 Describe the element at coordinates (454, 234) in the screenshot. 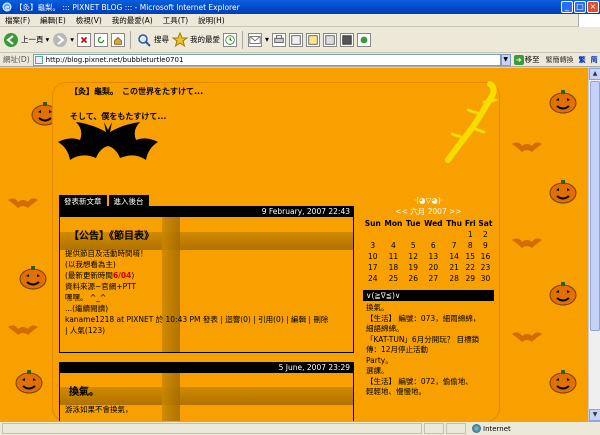

I see `calendar-day` at that location.